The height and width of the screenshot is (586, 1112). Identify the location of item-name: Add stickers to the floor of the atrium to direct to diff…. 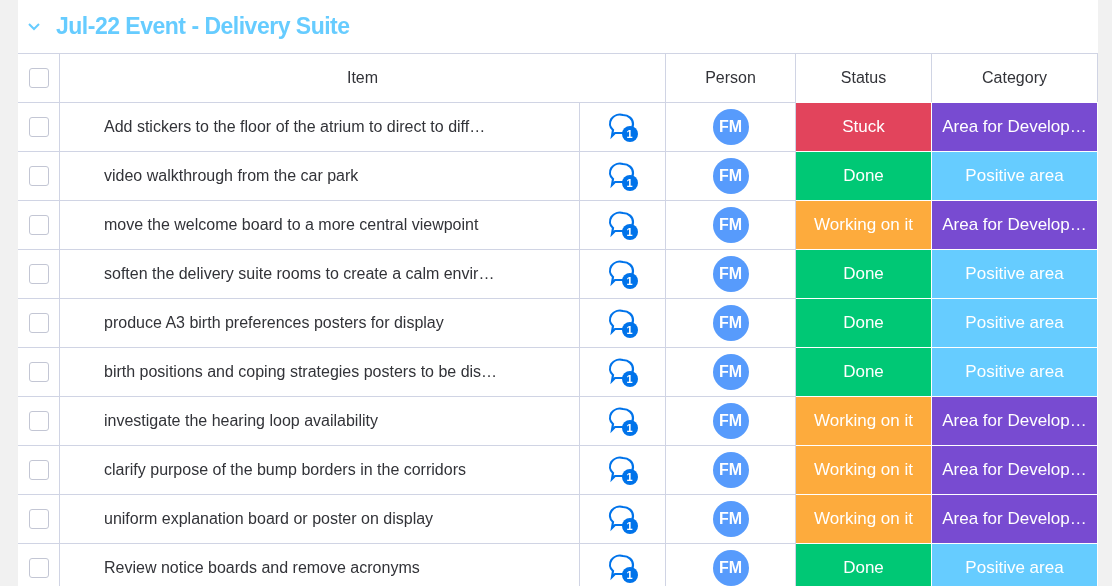
(320, 126).